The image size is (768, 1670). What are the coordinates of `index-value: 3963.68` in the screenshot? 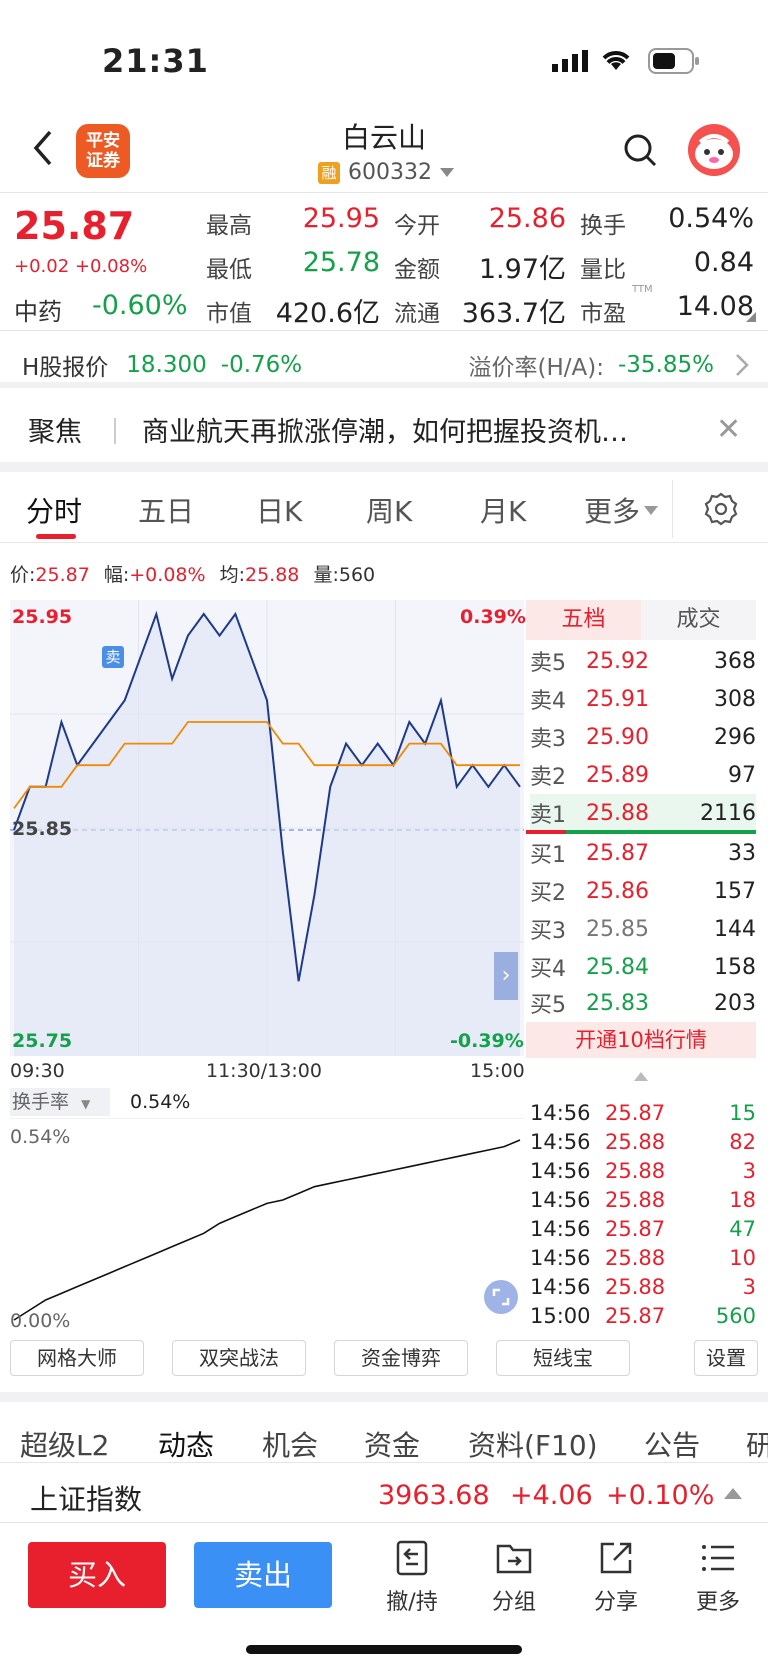 It's located at (434, 1495).